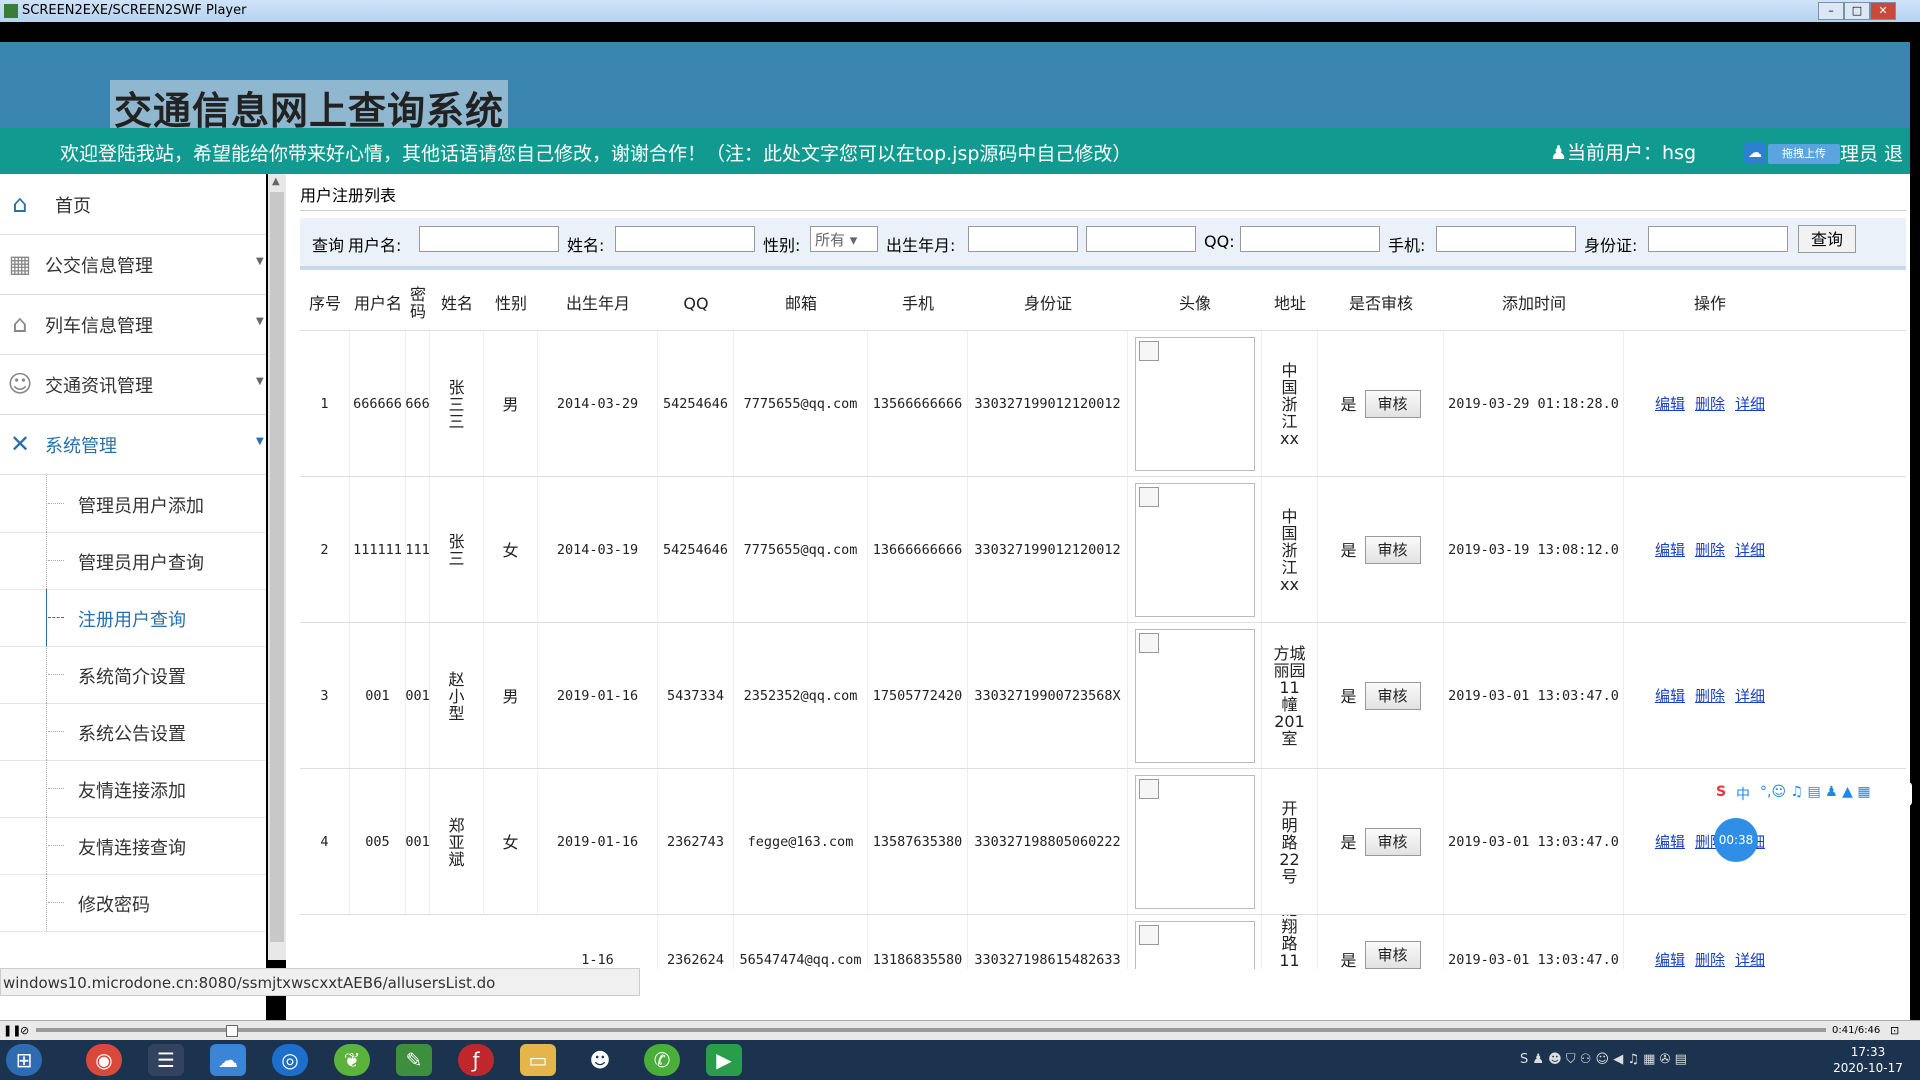 Image resolution: width=1920 pixels, height=1080 pixels. What do you see at coordinates (325, 550) in the screenshot?
I see `cell-no: 2` at bounding box center [325, 550].